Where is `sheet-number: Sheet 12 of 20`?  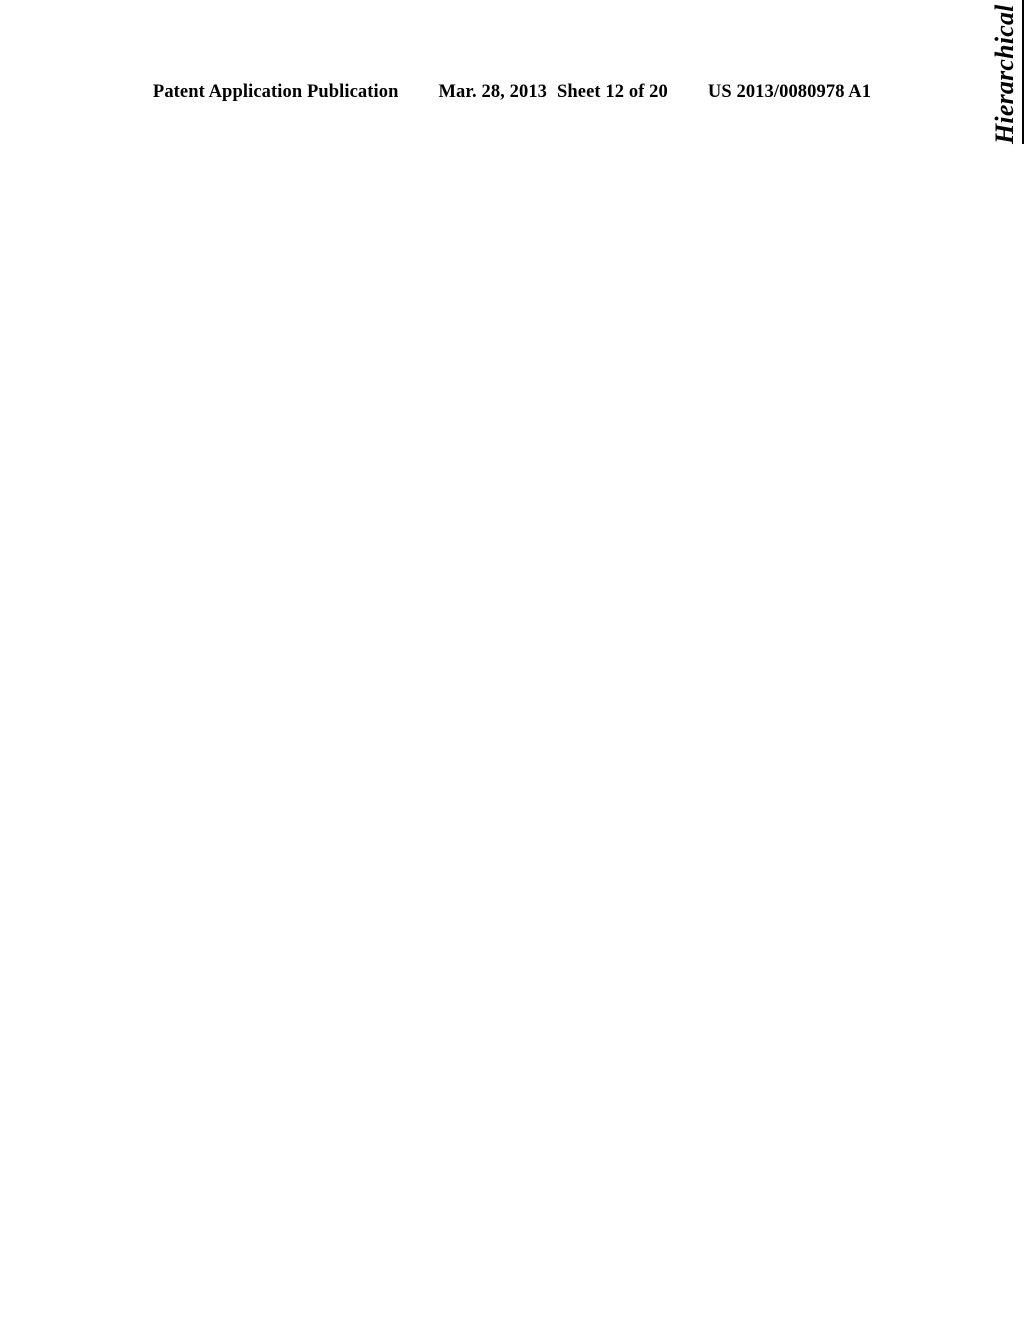
sheet-number: Sheet 12 of 20 is located at coordinates (612, 92).